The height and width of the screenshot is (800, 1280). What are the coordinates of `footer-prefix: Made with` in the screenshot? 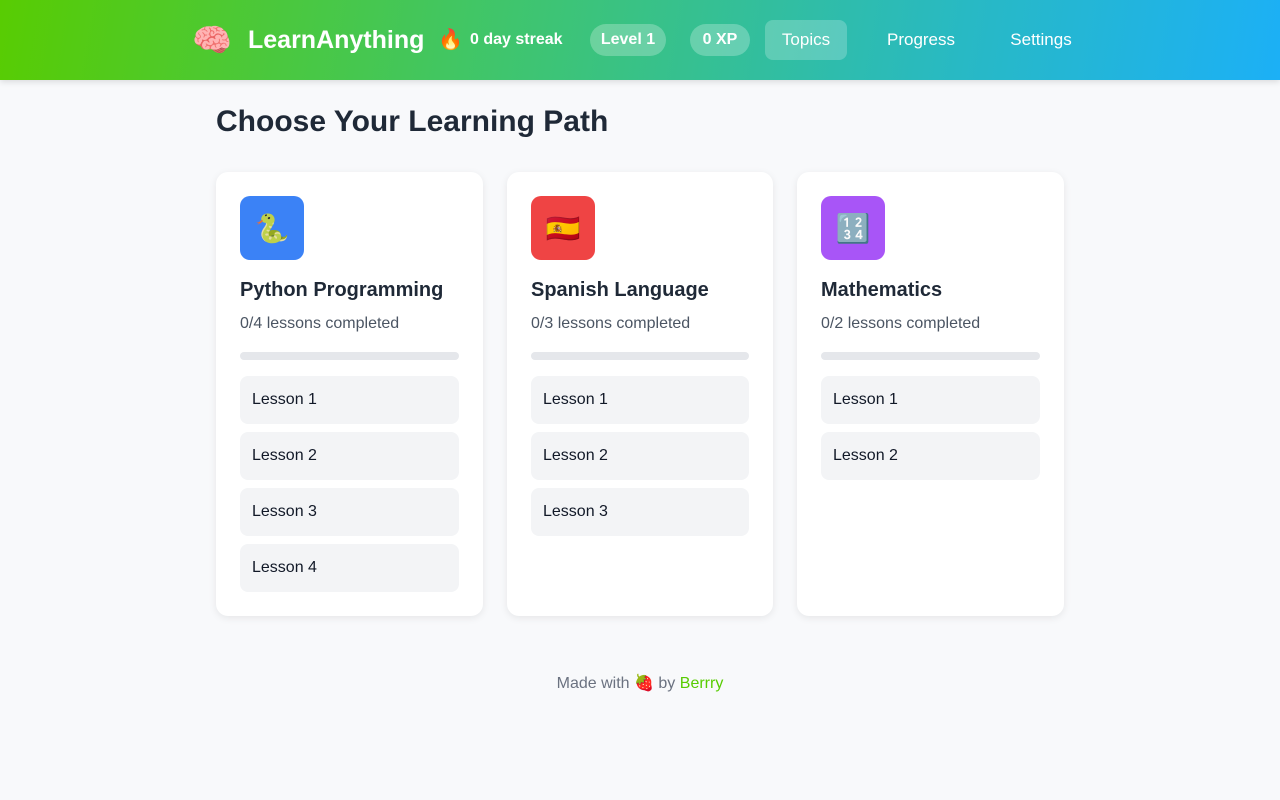 It's located at (593, 683).